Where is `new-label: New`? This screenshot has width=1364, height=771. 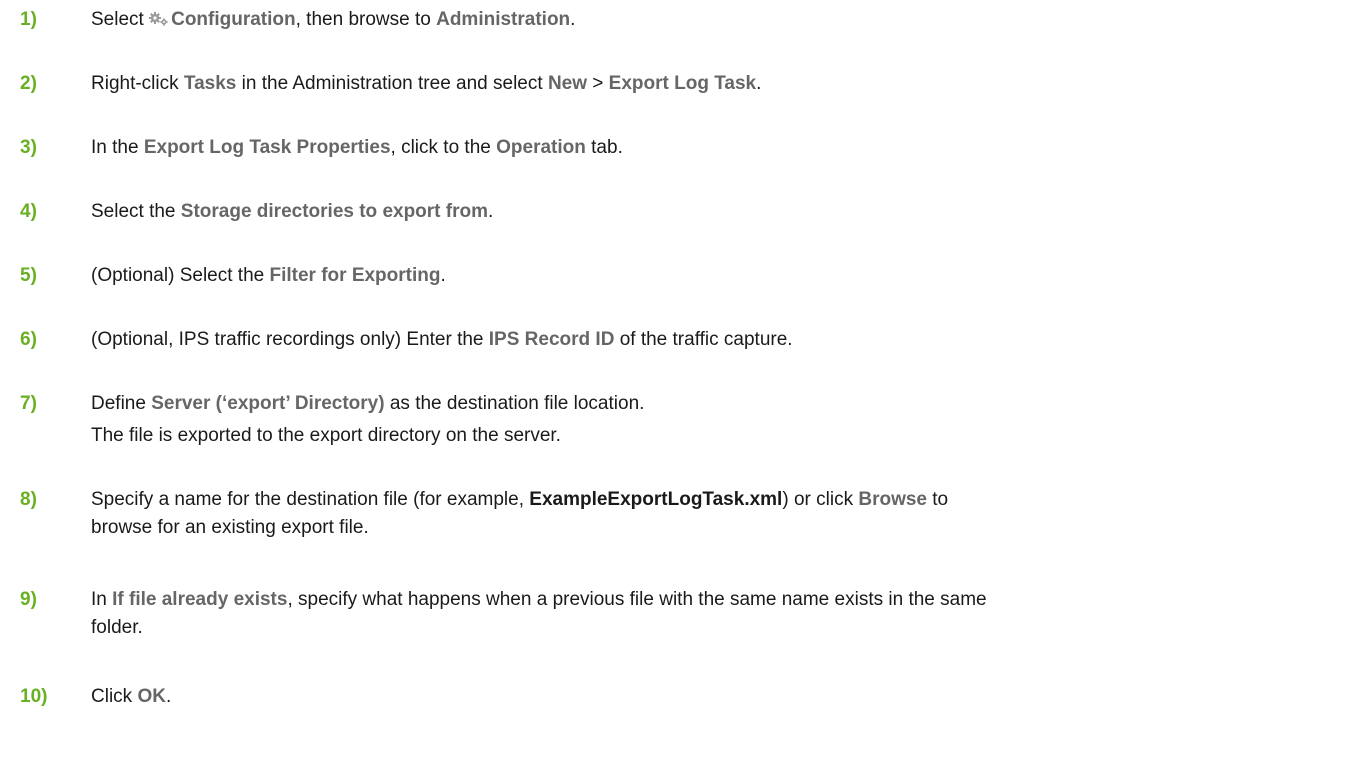 new-label: New is located at coordinates (567, 83).